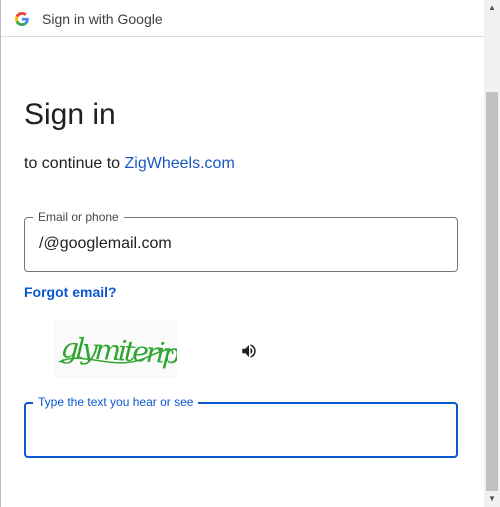 The width and height of the screenshot is (500, 507). What do you see at coordinates (70, 114) in the screenshot?
I see `page-title: Sign in` at bounding box center [70, 114].